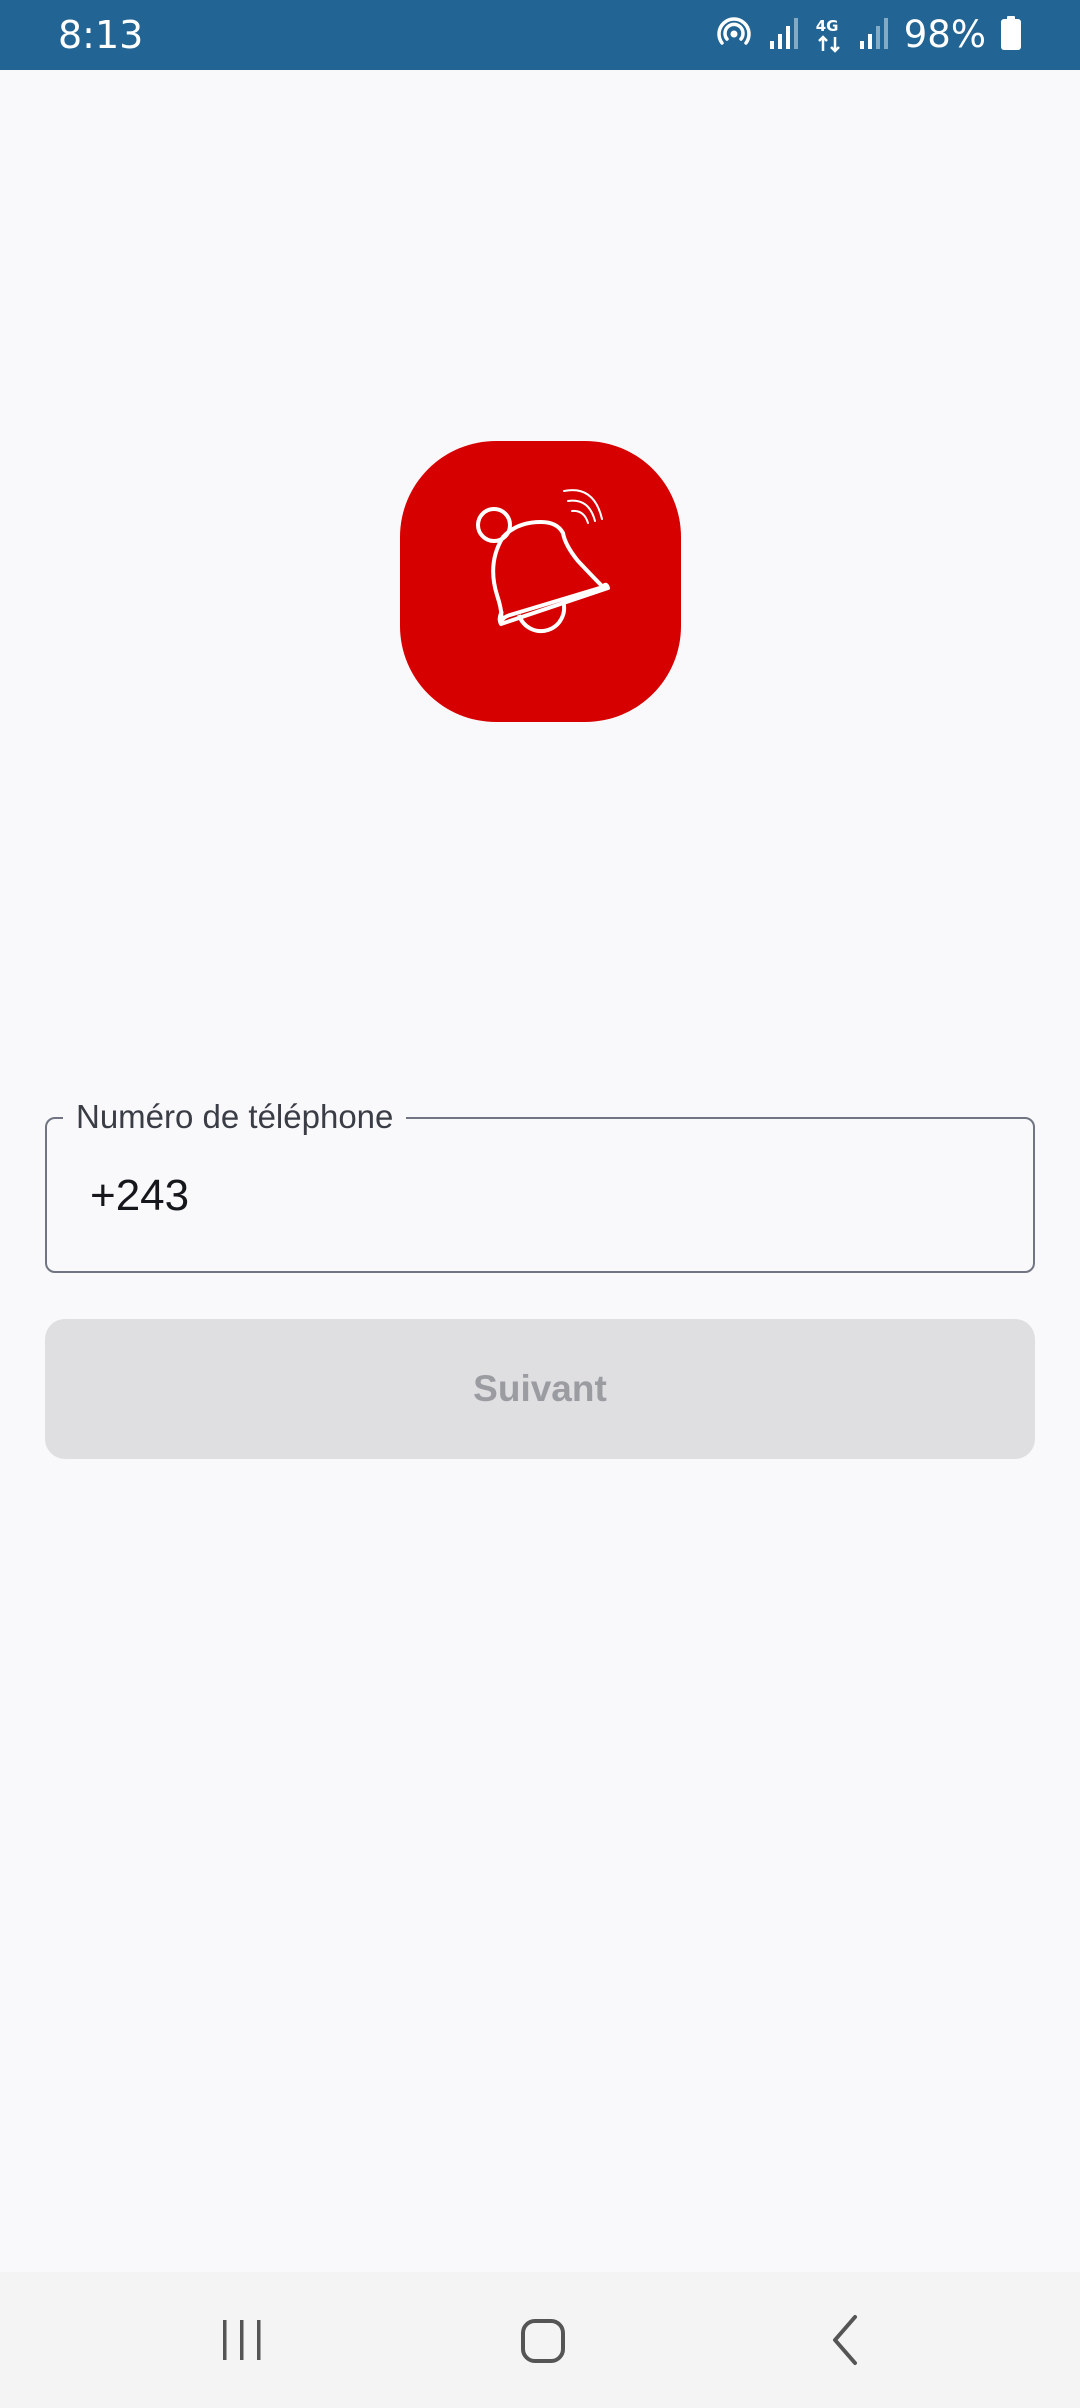  I want to click on data-4g-icon: 4G, so click(829, 35).